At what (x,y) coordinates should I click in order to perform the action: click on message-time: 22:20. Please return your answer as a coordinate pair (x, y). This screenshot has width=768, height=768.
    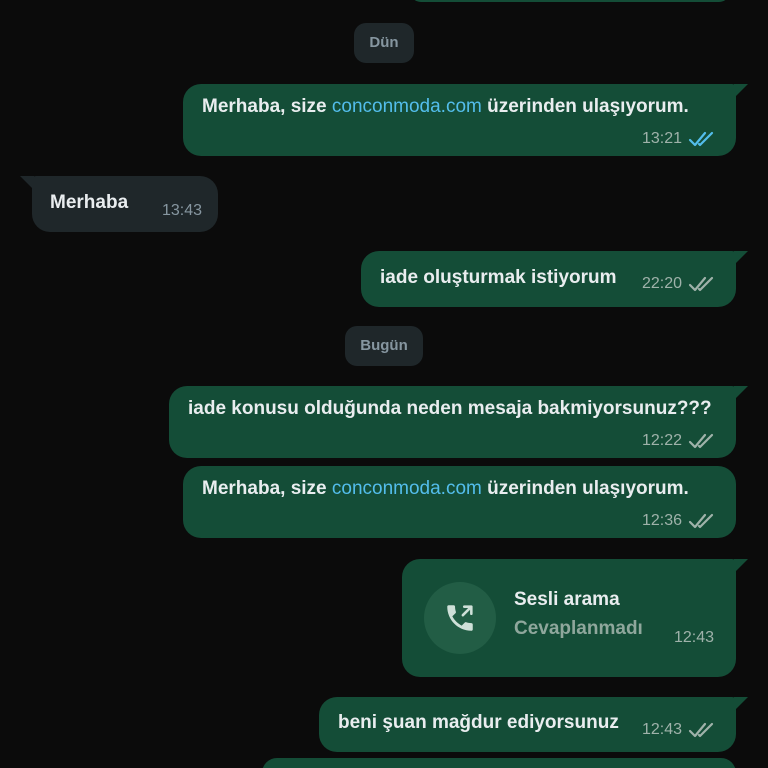
    Looking at the image, I should click on (661, 283).